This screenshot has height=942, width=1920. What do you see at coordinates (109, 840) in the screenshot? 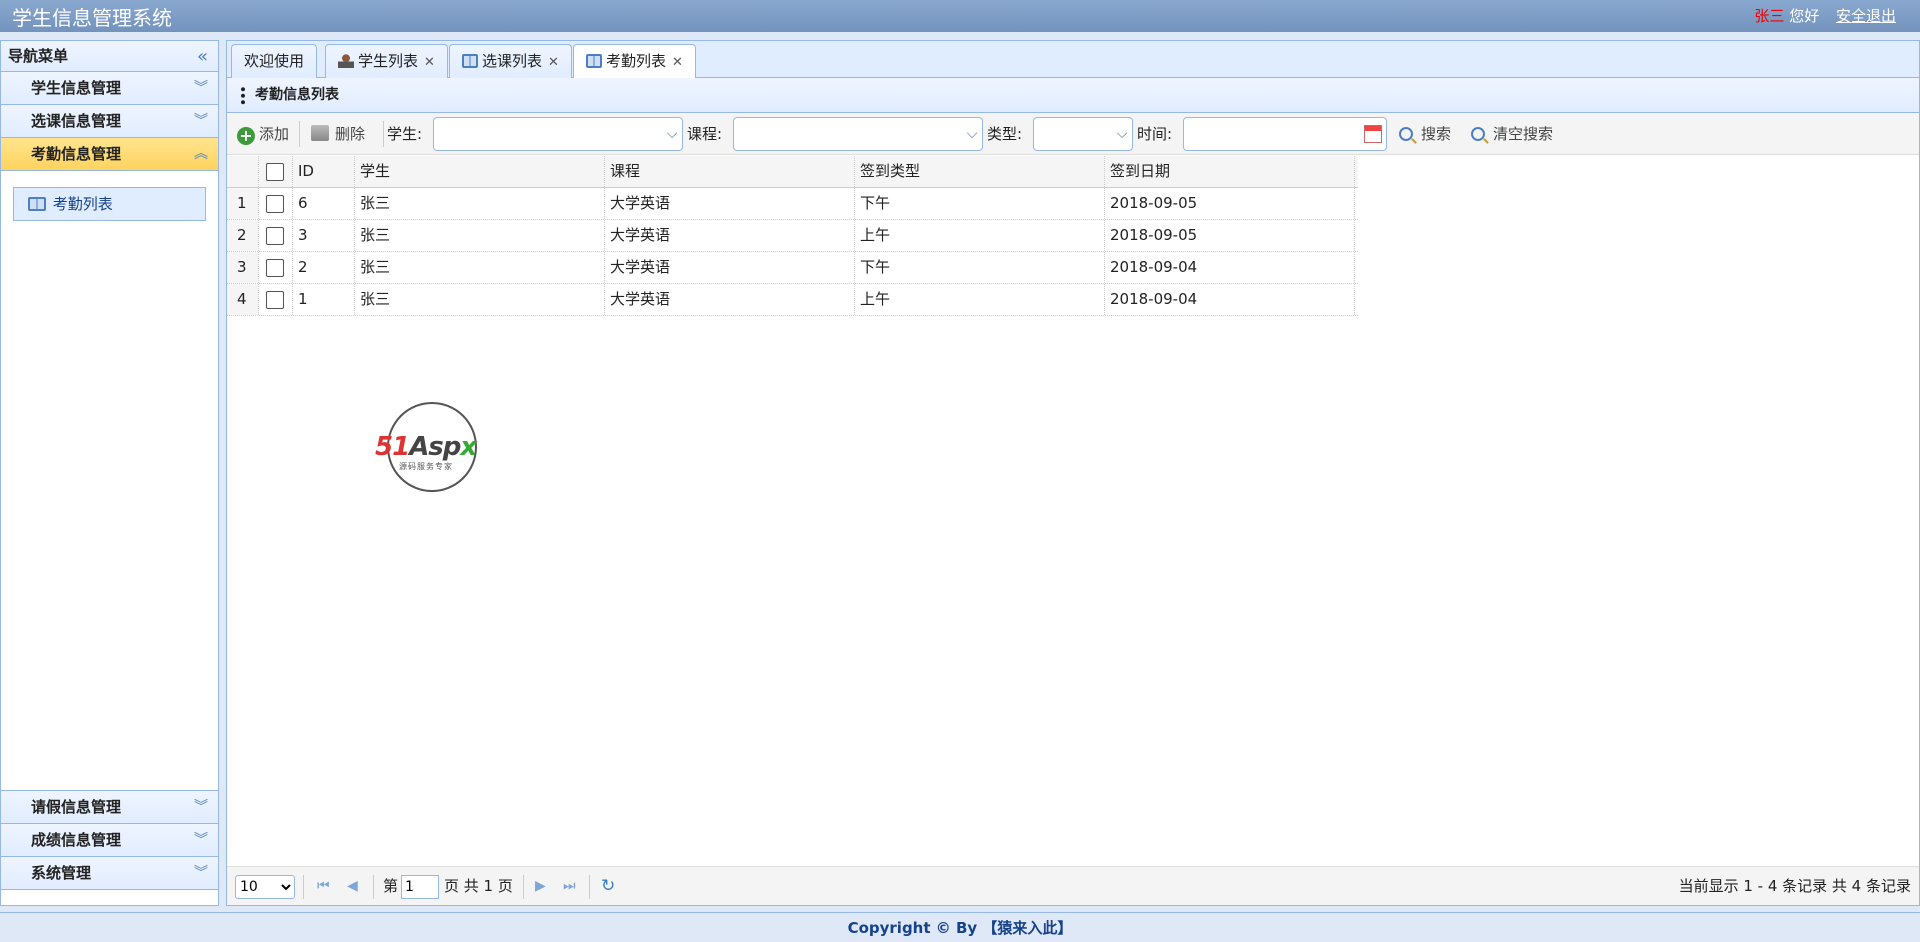
I see `sidebar-group-score: 成绩信息管理 ︾` at bounding box center [109, 840].